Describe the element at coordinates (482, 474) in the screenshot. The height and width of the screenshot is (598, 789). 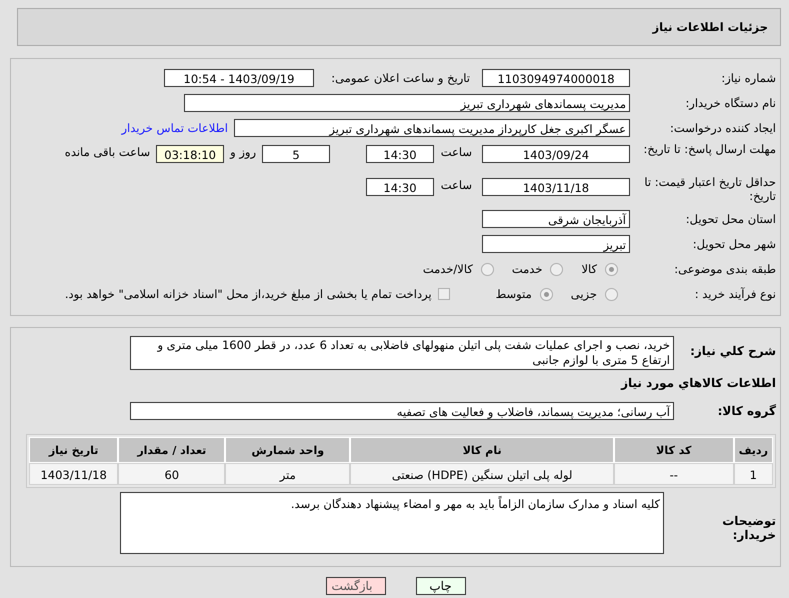
I see `table-cell: لوله پلی اتیلن سنگین (HDPE) صنعتی` at that location.